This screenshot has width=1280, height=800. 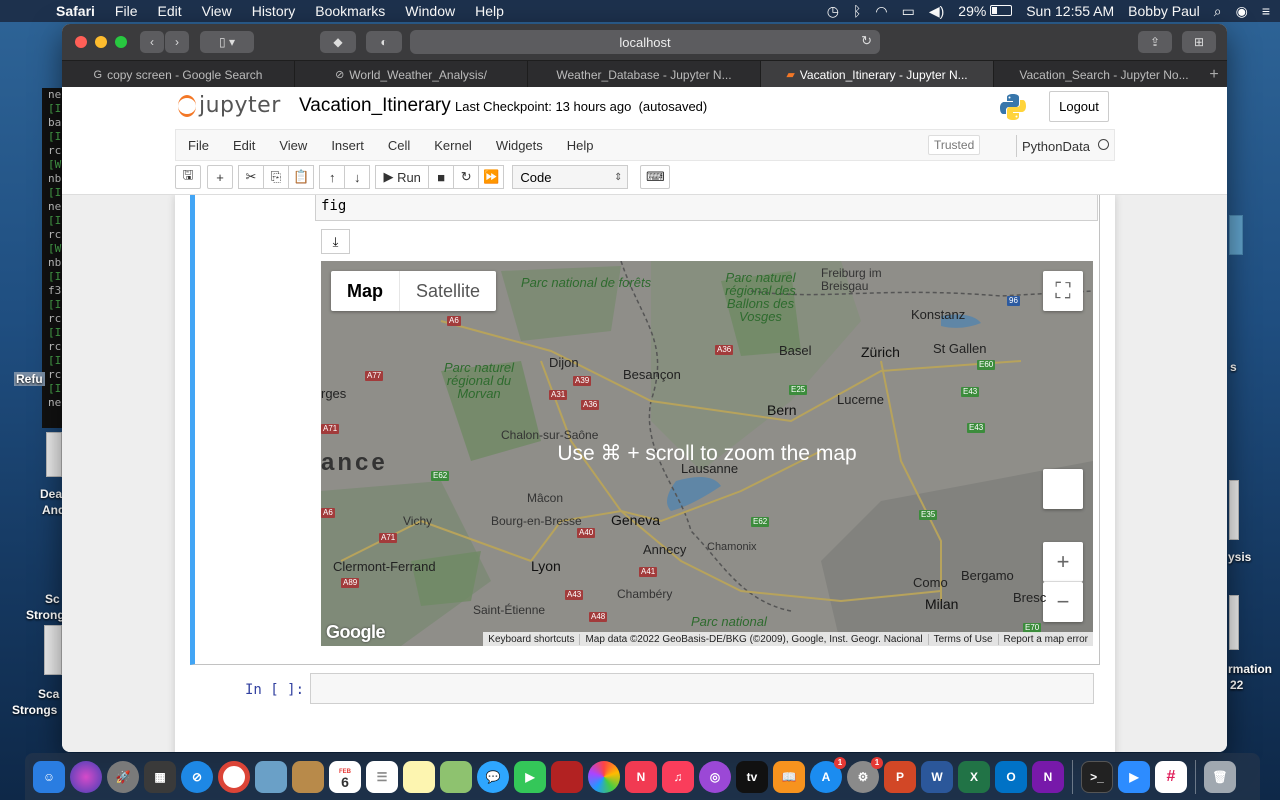 I want to click on move-up-icon: ↑, so click(x=332, y=177).